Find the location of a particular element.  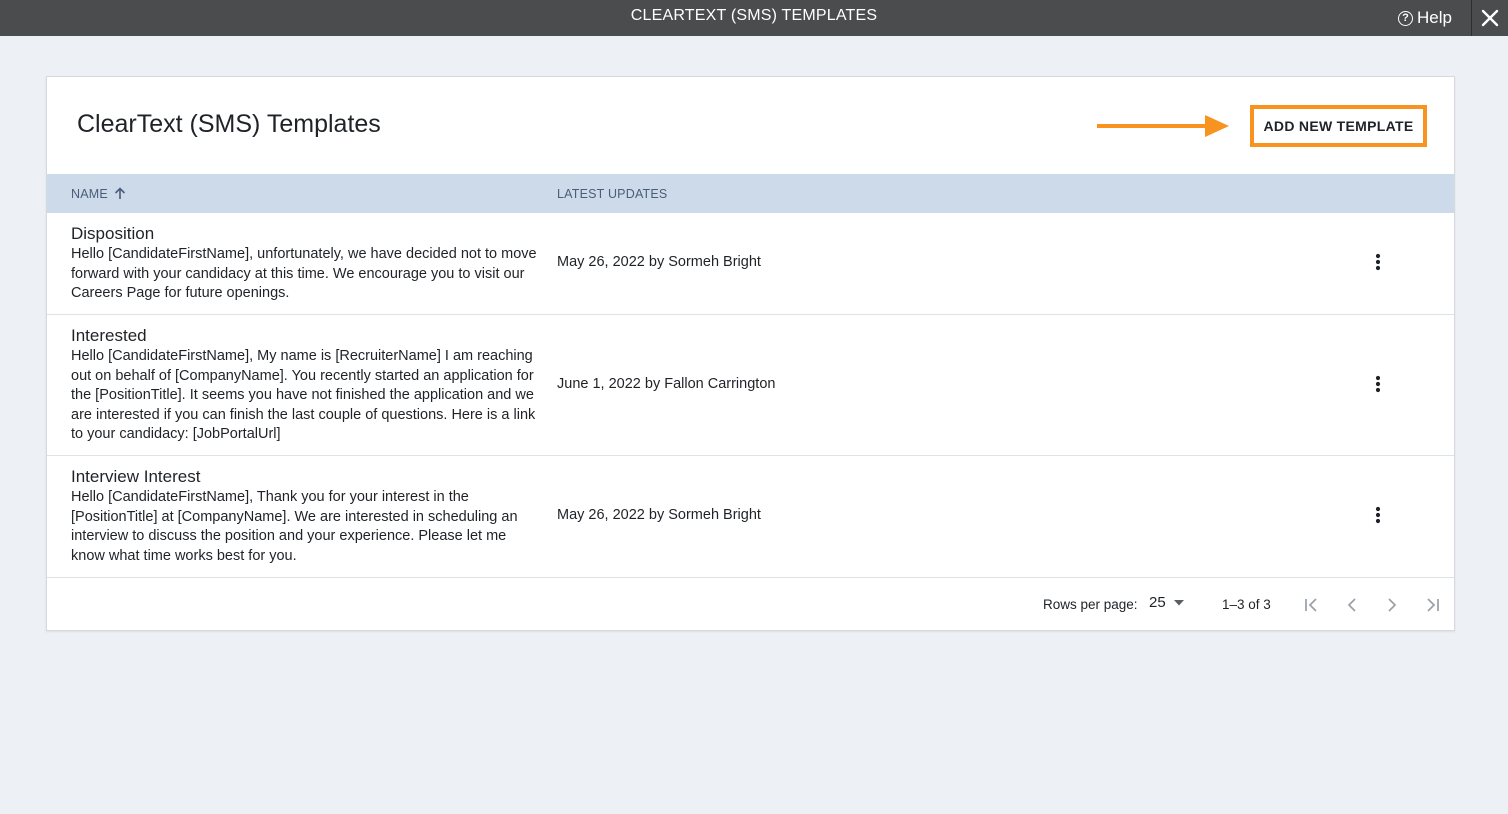

template-name: Interested is located at coordinates (109, 335).